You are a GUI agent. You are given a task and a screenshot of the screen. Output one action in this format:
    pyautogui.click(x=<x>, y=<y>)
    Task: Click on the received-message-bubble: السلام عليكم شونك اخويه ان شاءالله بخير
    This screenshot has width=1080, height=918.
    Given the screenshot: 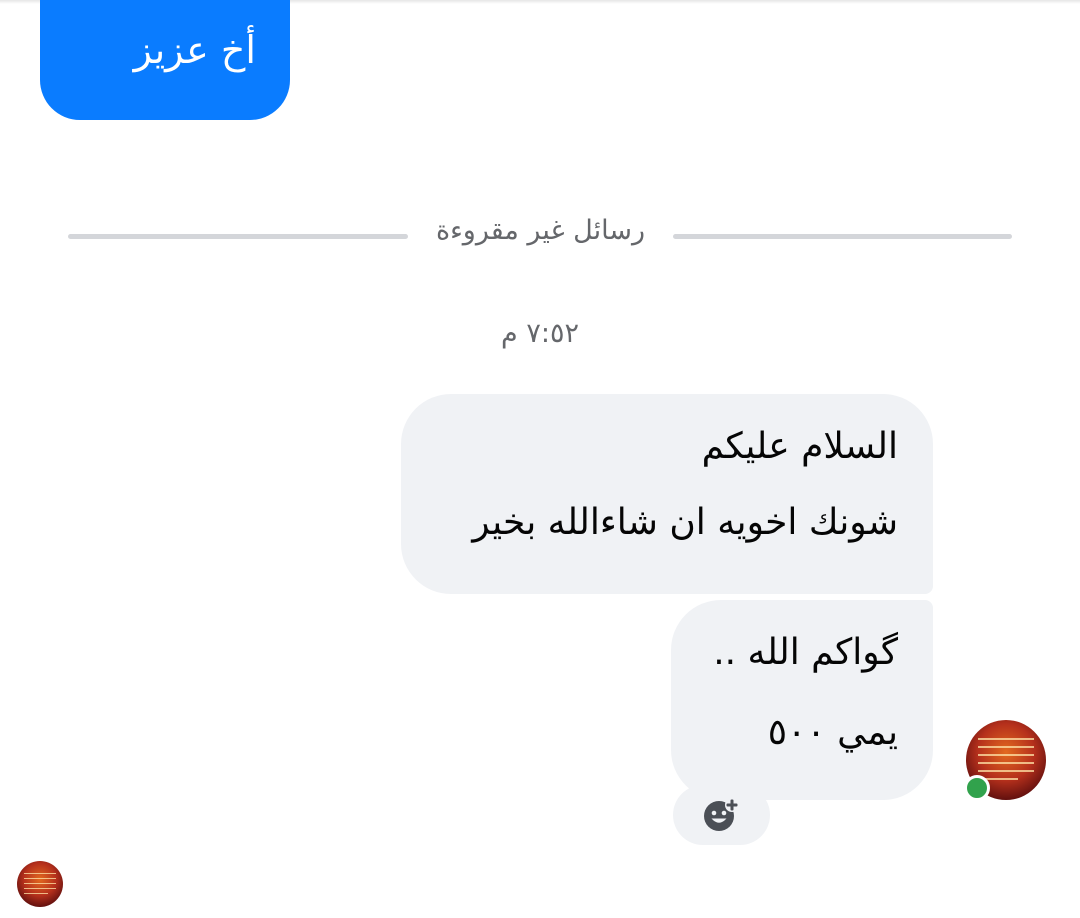 What is the action you would take?
    pyautogui.click(x=667, y=494)
    